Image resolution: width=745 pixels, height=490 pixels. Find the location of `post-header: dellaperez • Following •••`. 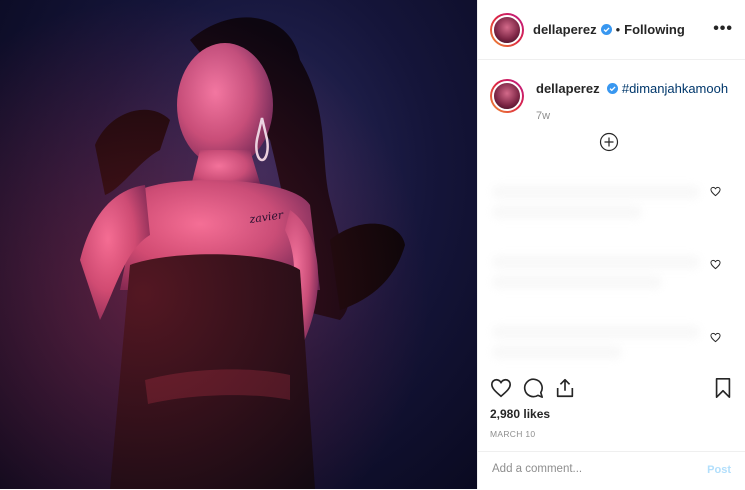

post-header: dellaperez • Following ••• is located at coordinates (611, 30).